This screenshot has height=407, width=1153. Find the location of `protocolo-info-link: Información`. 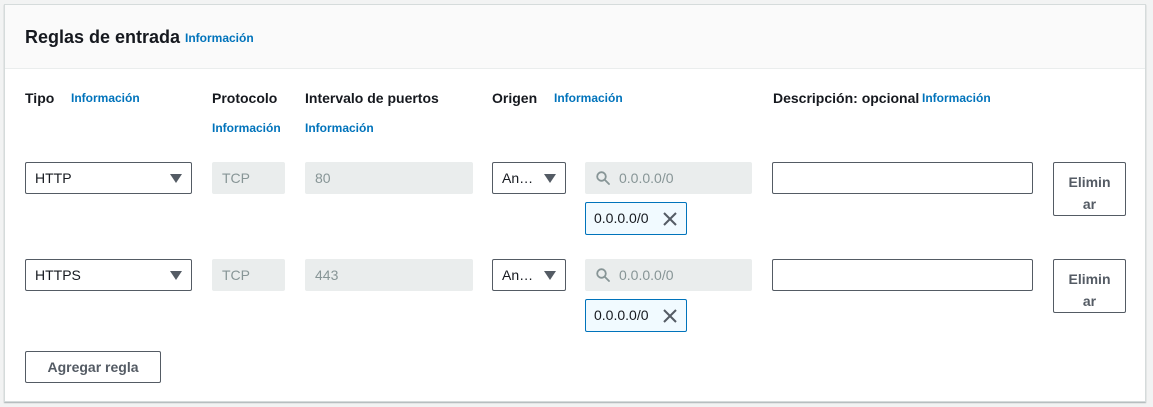

protocolo-info-link: Información is located at coordinates (246, 128).